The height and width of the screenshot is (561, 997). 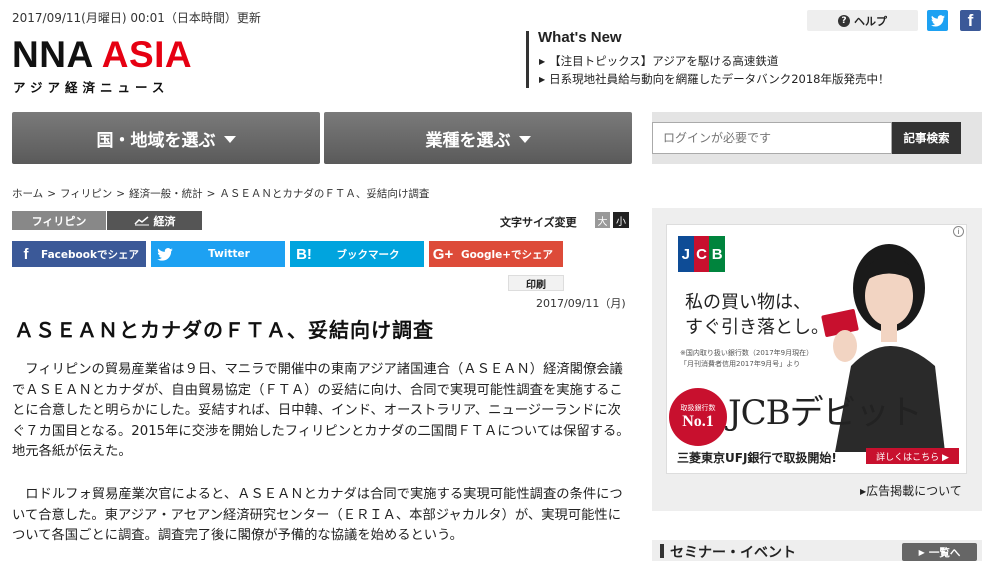 What do you see at coordinates (698, 408) in the screenshot?
I see `badge-caption: 取扱銀行数` at bounding box center [698, 408].